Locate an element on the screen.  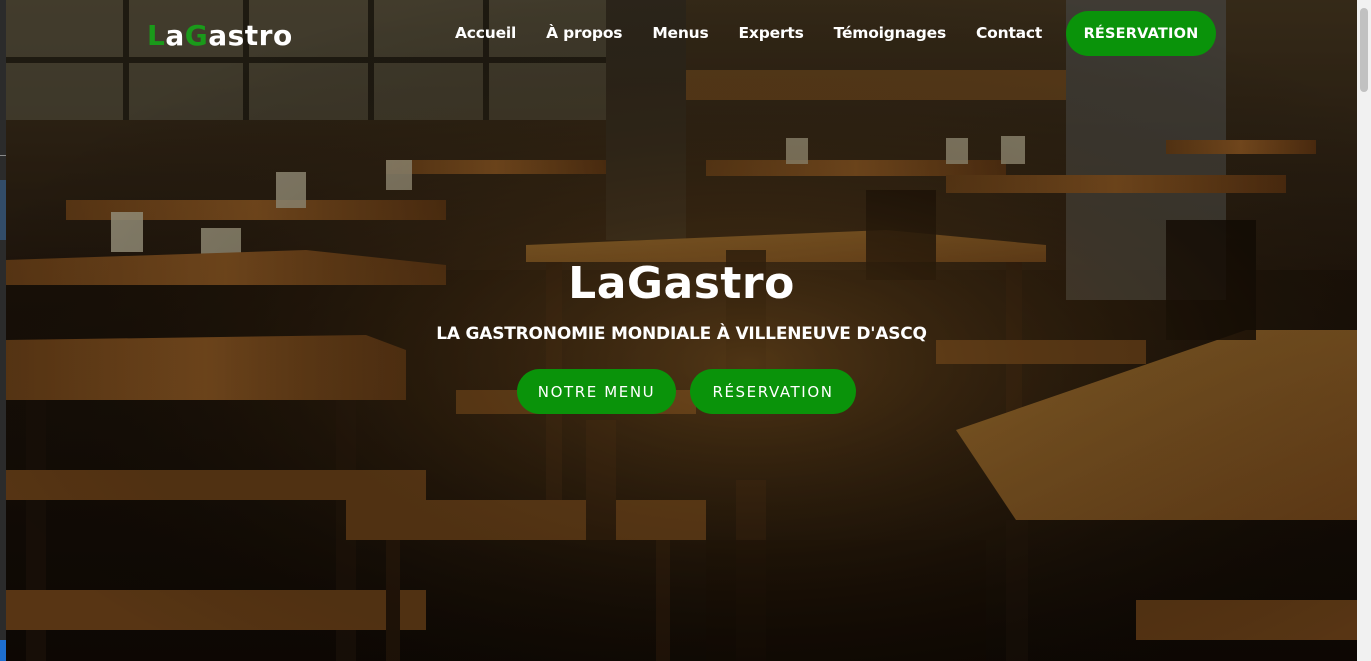
logo-letter-g: G is located at coordinates (196, 35).